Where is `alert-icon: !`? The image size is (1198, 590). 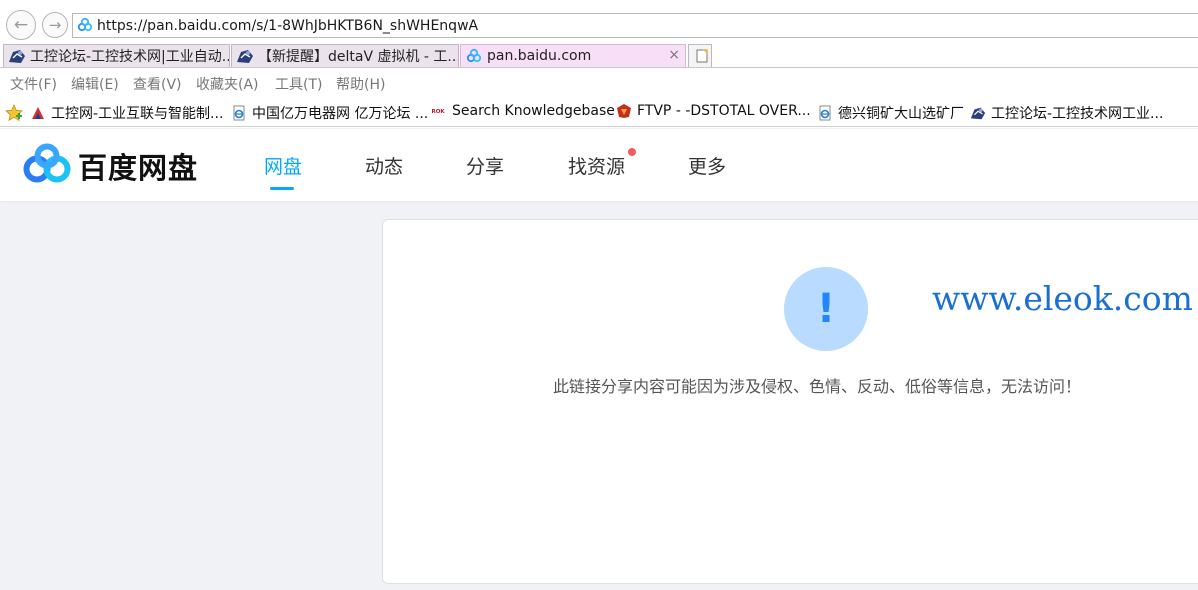 alert-icon: ! is located at coordinates (826, 309).